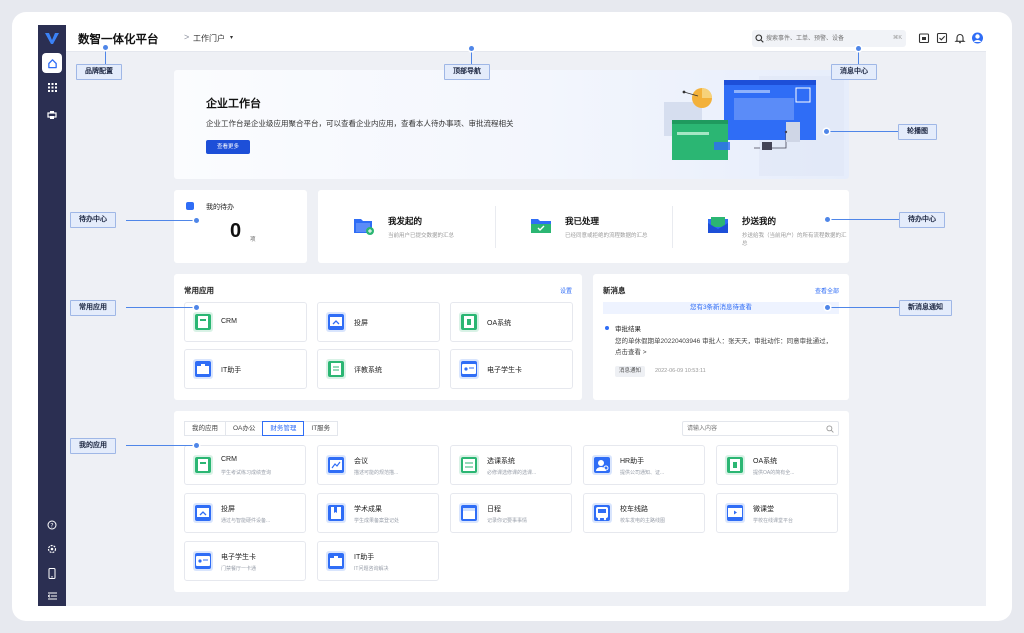 The width and height of the screenshot is (1024, 633). I want to click on task-cc: 抄送我的 抄送给我（当前用户）的所有流程数据的汇总, so click(760, 226).